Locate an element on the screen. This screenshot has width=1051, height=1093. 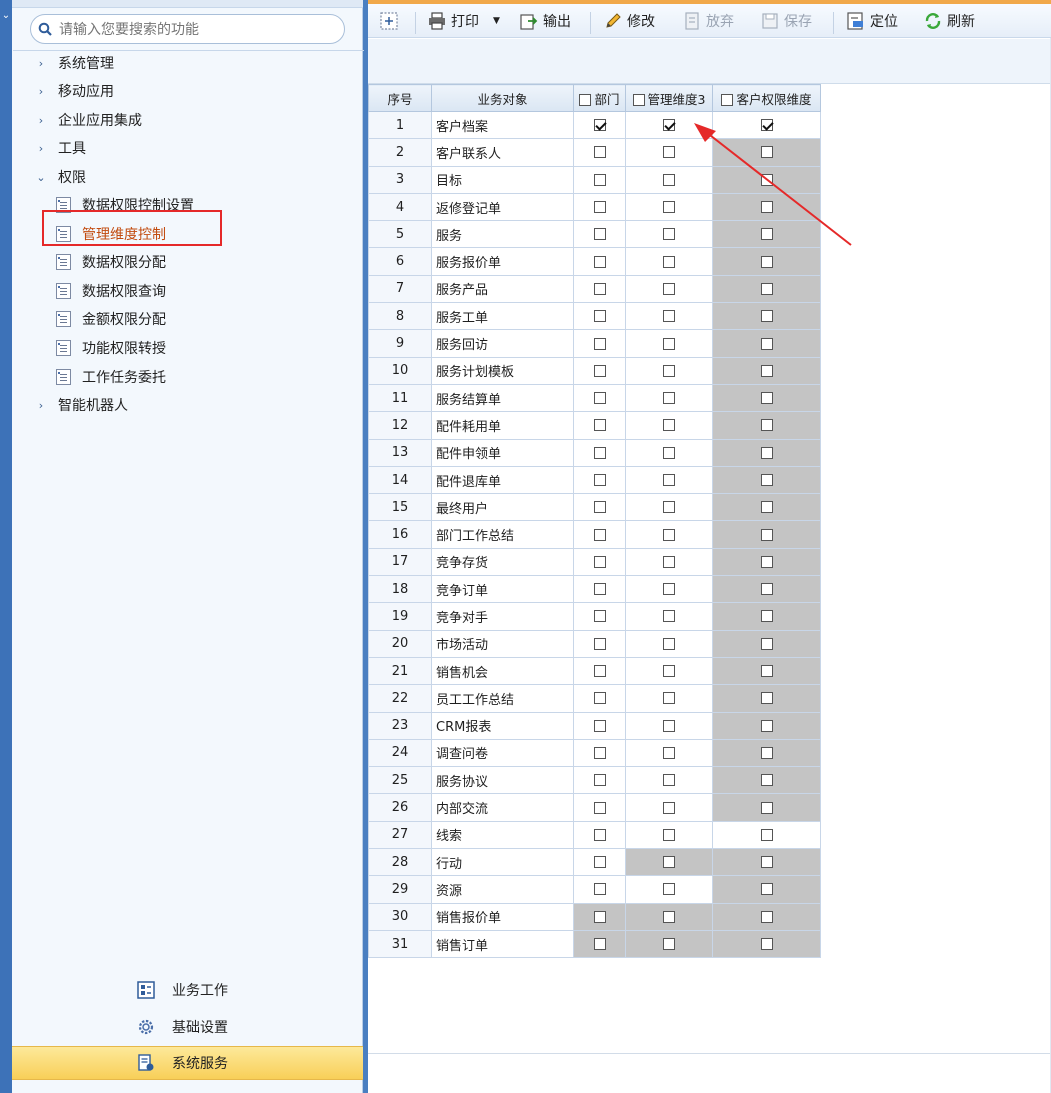
edit-button: 修改 is located at coordinates (629, 21).